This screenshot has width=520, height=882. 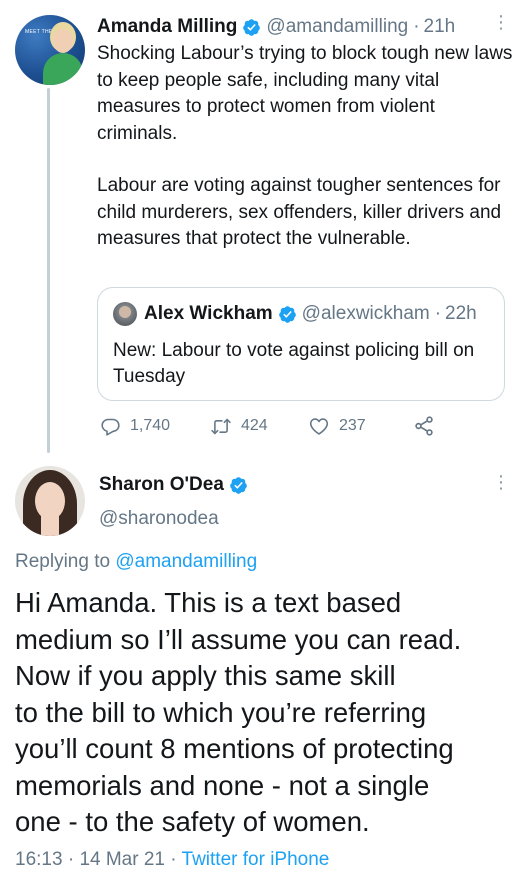 I want to click on retweet-button: 424, so click(x=239, y=426).